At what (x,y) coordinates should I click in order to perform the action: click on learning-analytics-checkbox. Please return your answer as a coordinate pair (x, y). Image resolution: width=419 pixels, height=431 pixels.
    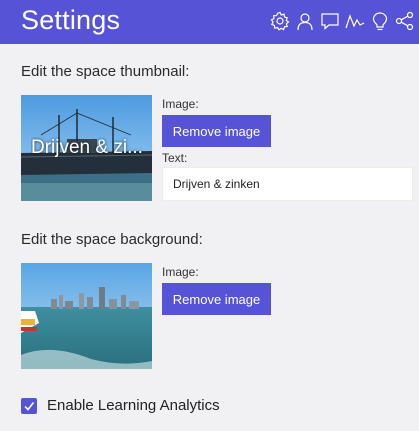
    Looking at the image, I should click on (29, 406).